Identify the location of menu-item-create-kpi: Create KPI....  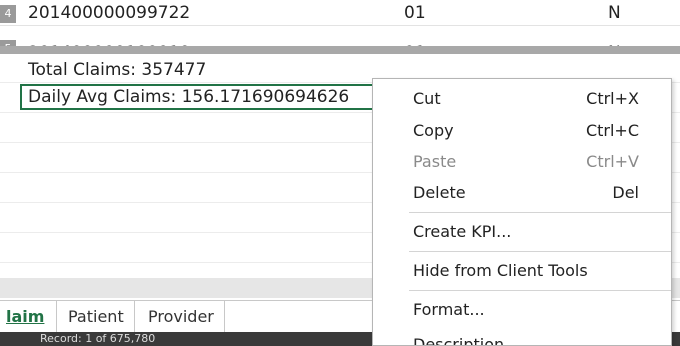
(522, 232).